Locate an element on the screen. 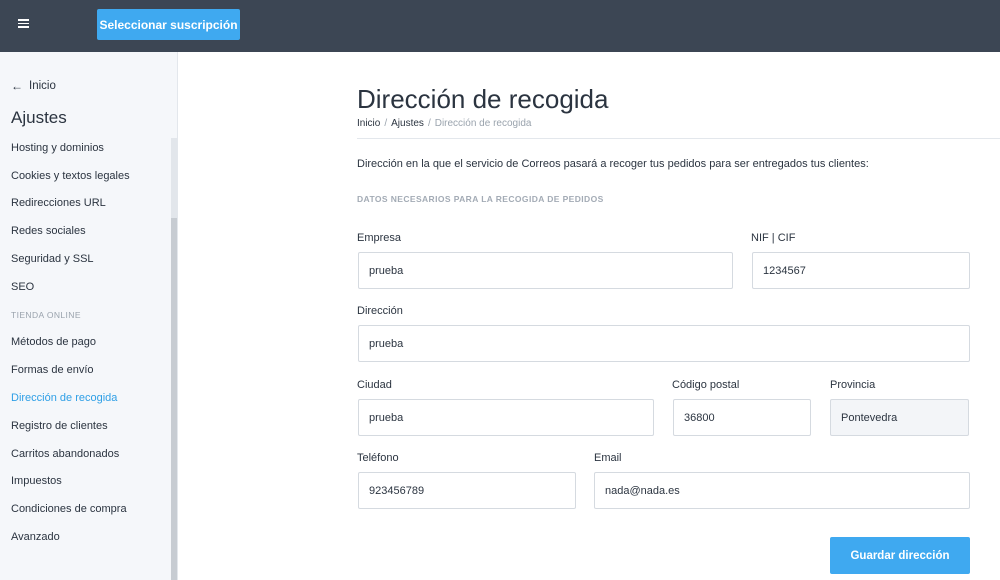 The width and height of the screenshot is (1000, 580). breadcrumb-home-link: Inicio is located at coordinates (368, 123).